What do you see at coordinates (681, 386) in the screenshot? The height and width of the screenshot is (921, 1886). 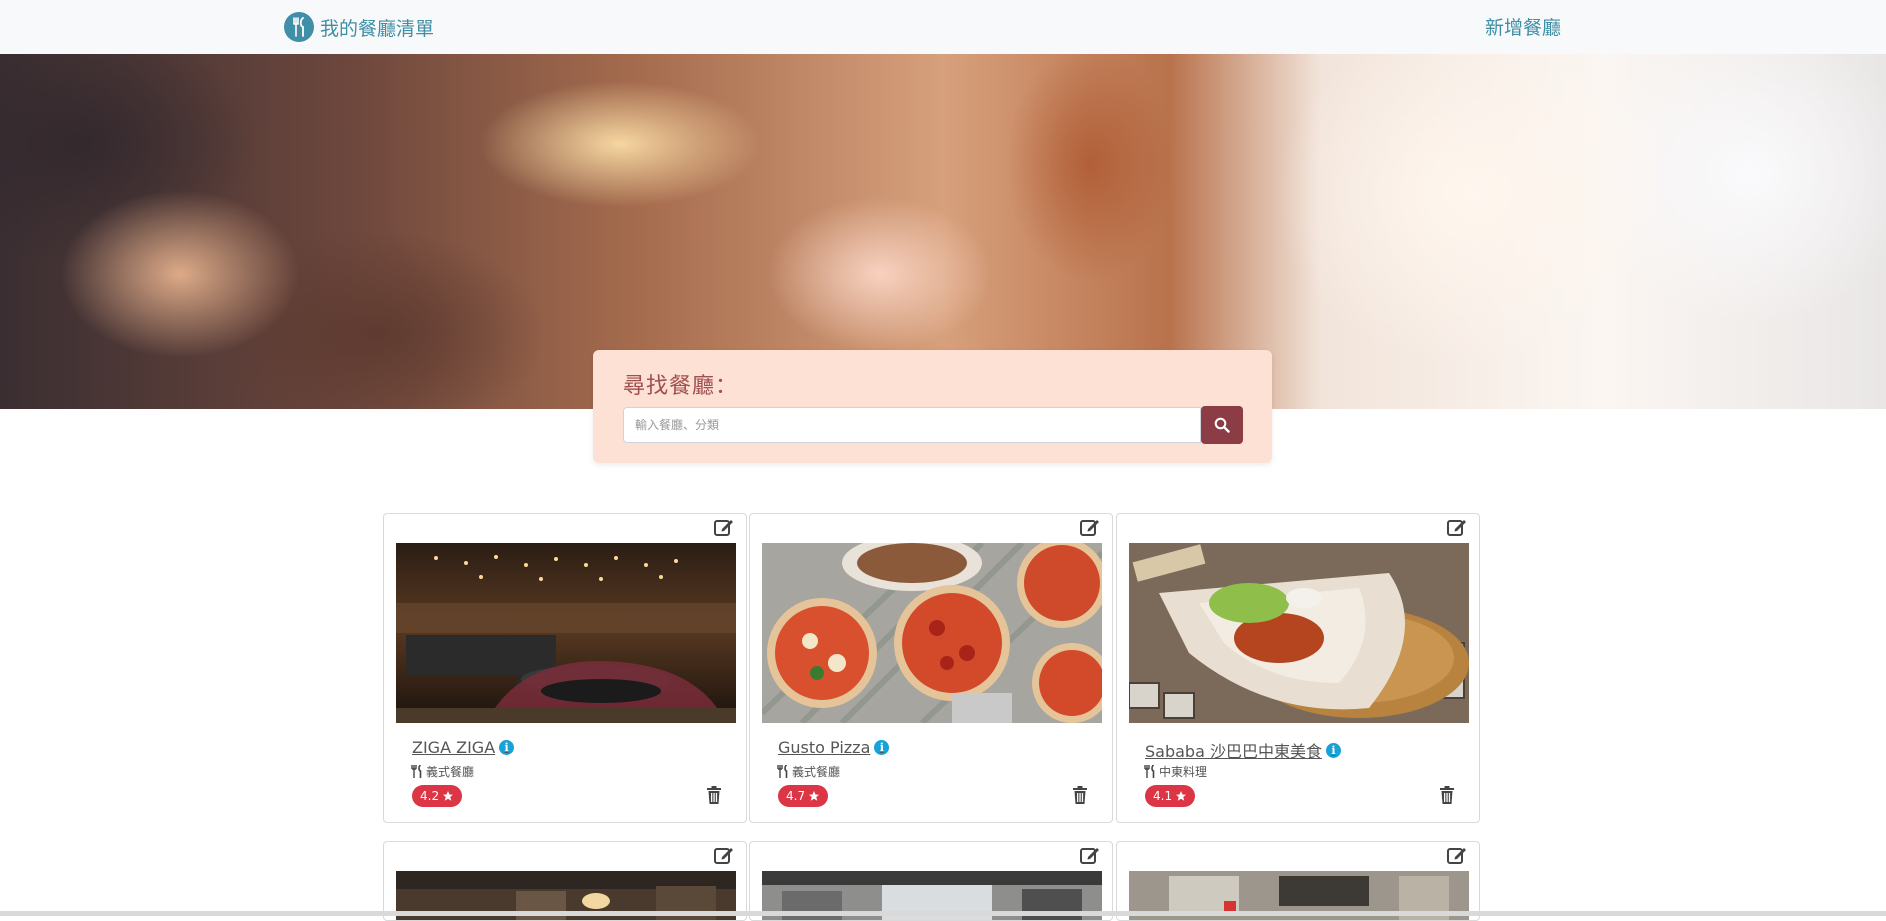 I see `search-title: 尋找餐廳：` at bounding box center [681, 386].